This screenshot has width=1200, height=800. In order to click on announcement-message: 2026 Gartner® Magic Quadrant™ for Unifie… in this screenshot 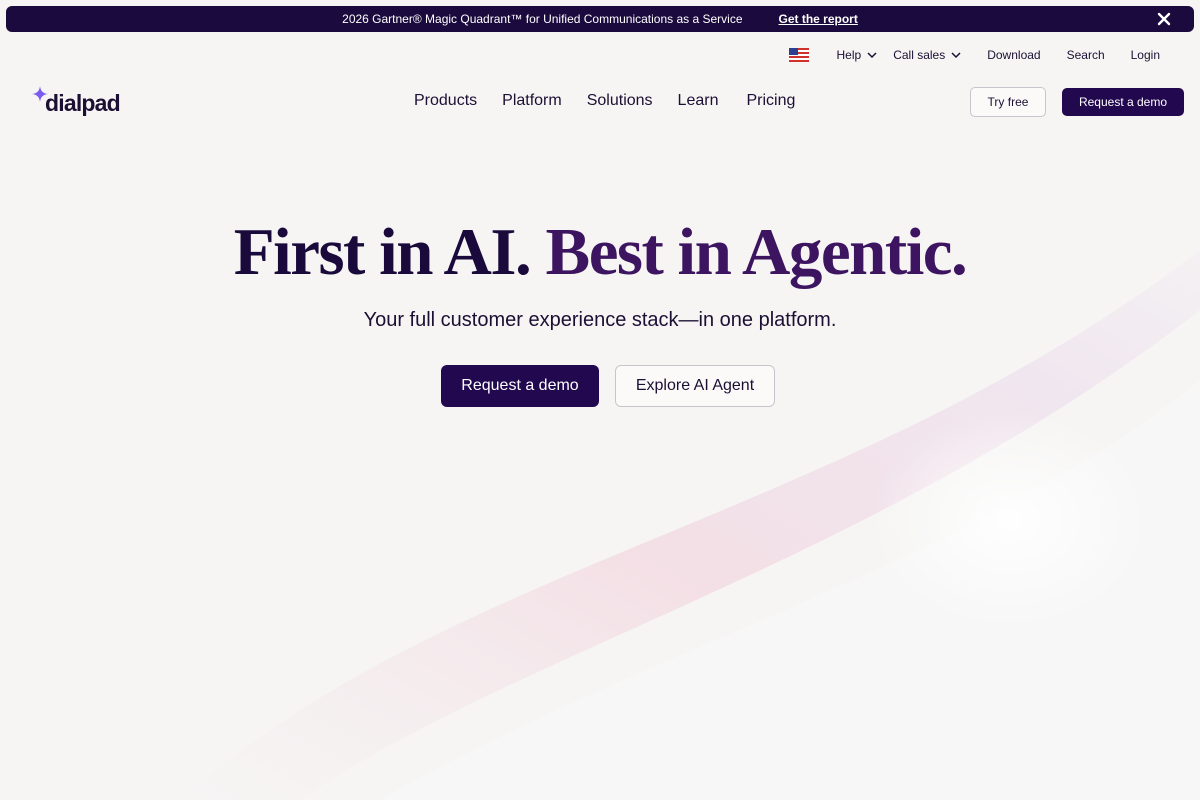, I will do `click(542, 19)`.